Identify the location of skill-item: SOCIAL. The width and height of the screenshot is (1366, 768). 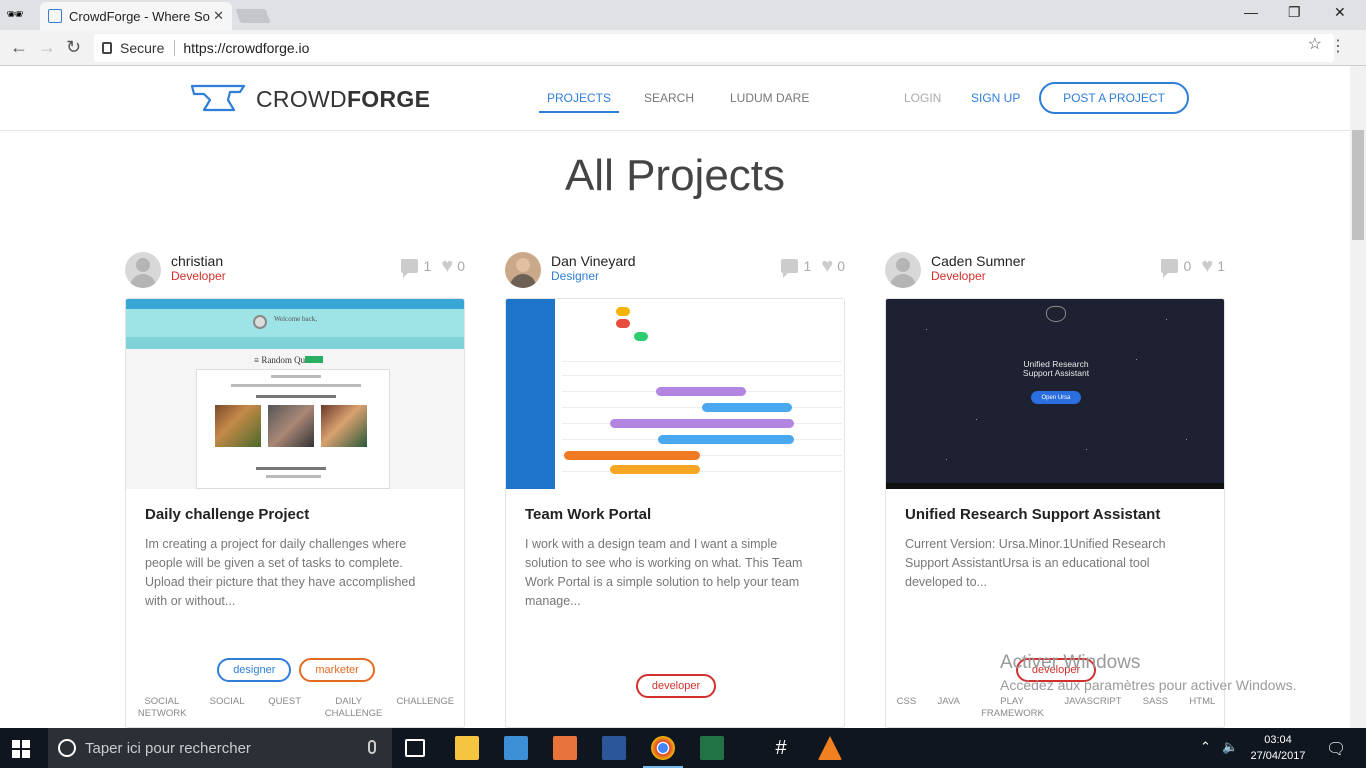
(227, 708).